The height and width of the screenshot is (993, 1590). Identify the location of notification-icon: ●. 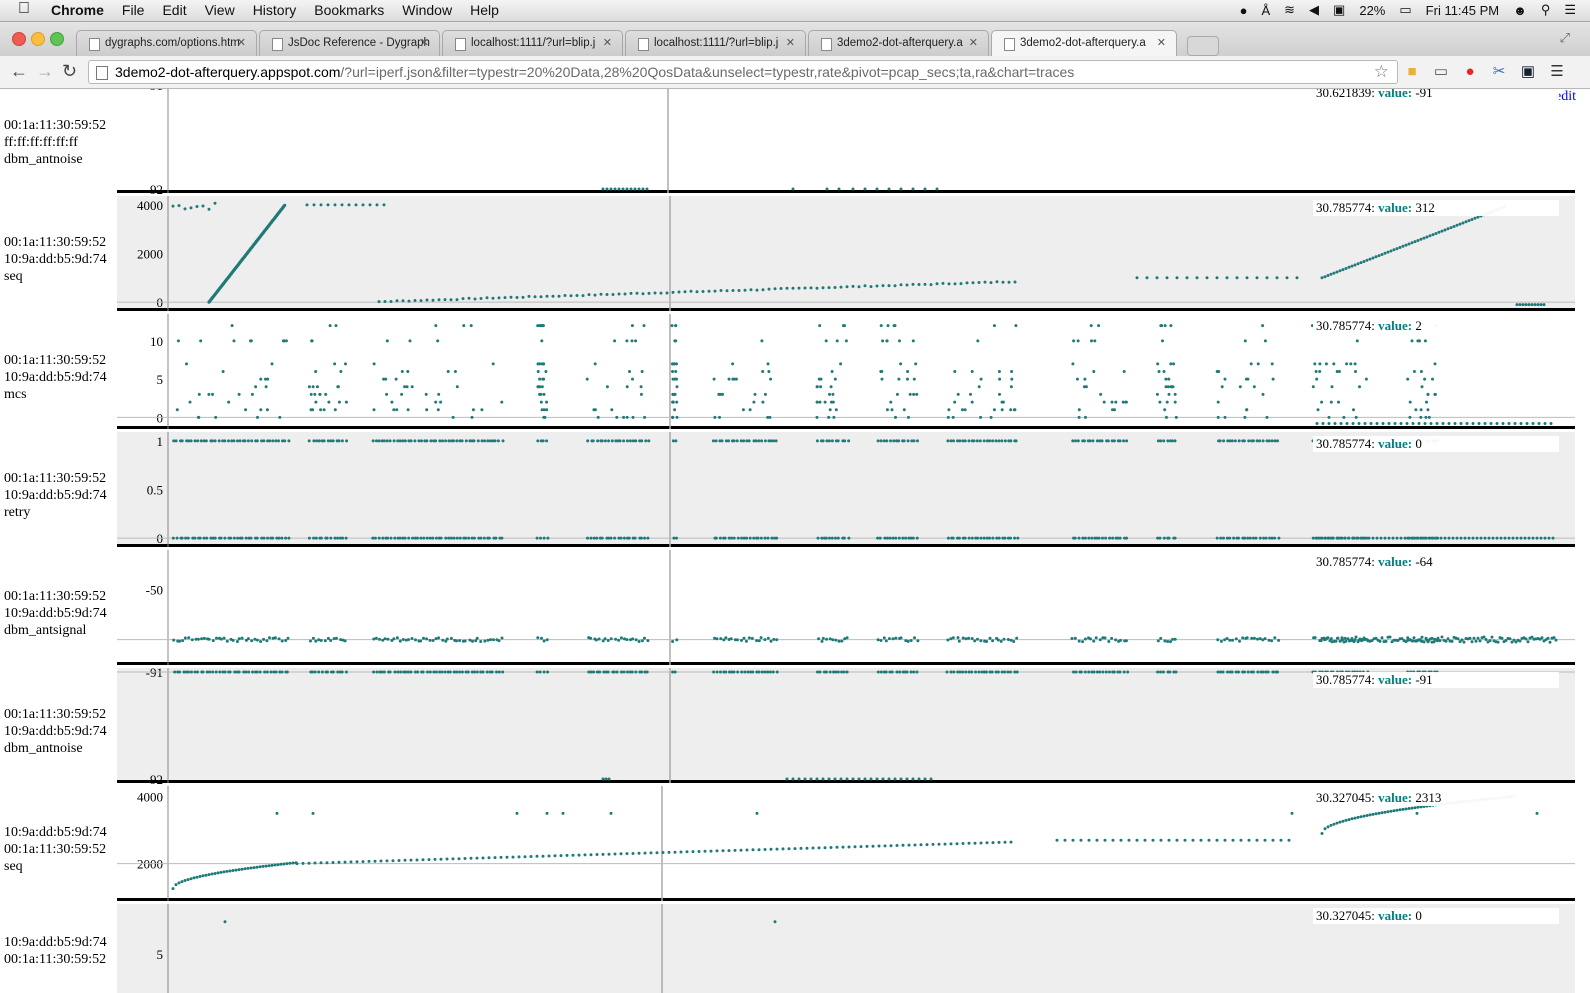
(1244, 10).